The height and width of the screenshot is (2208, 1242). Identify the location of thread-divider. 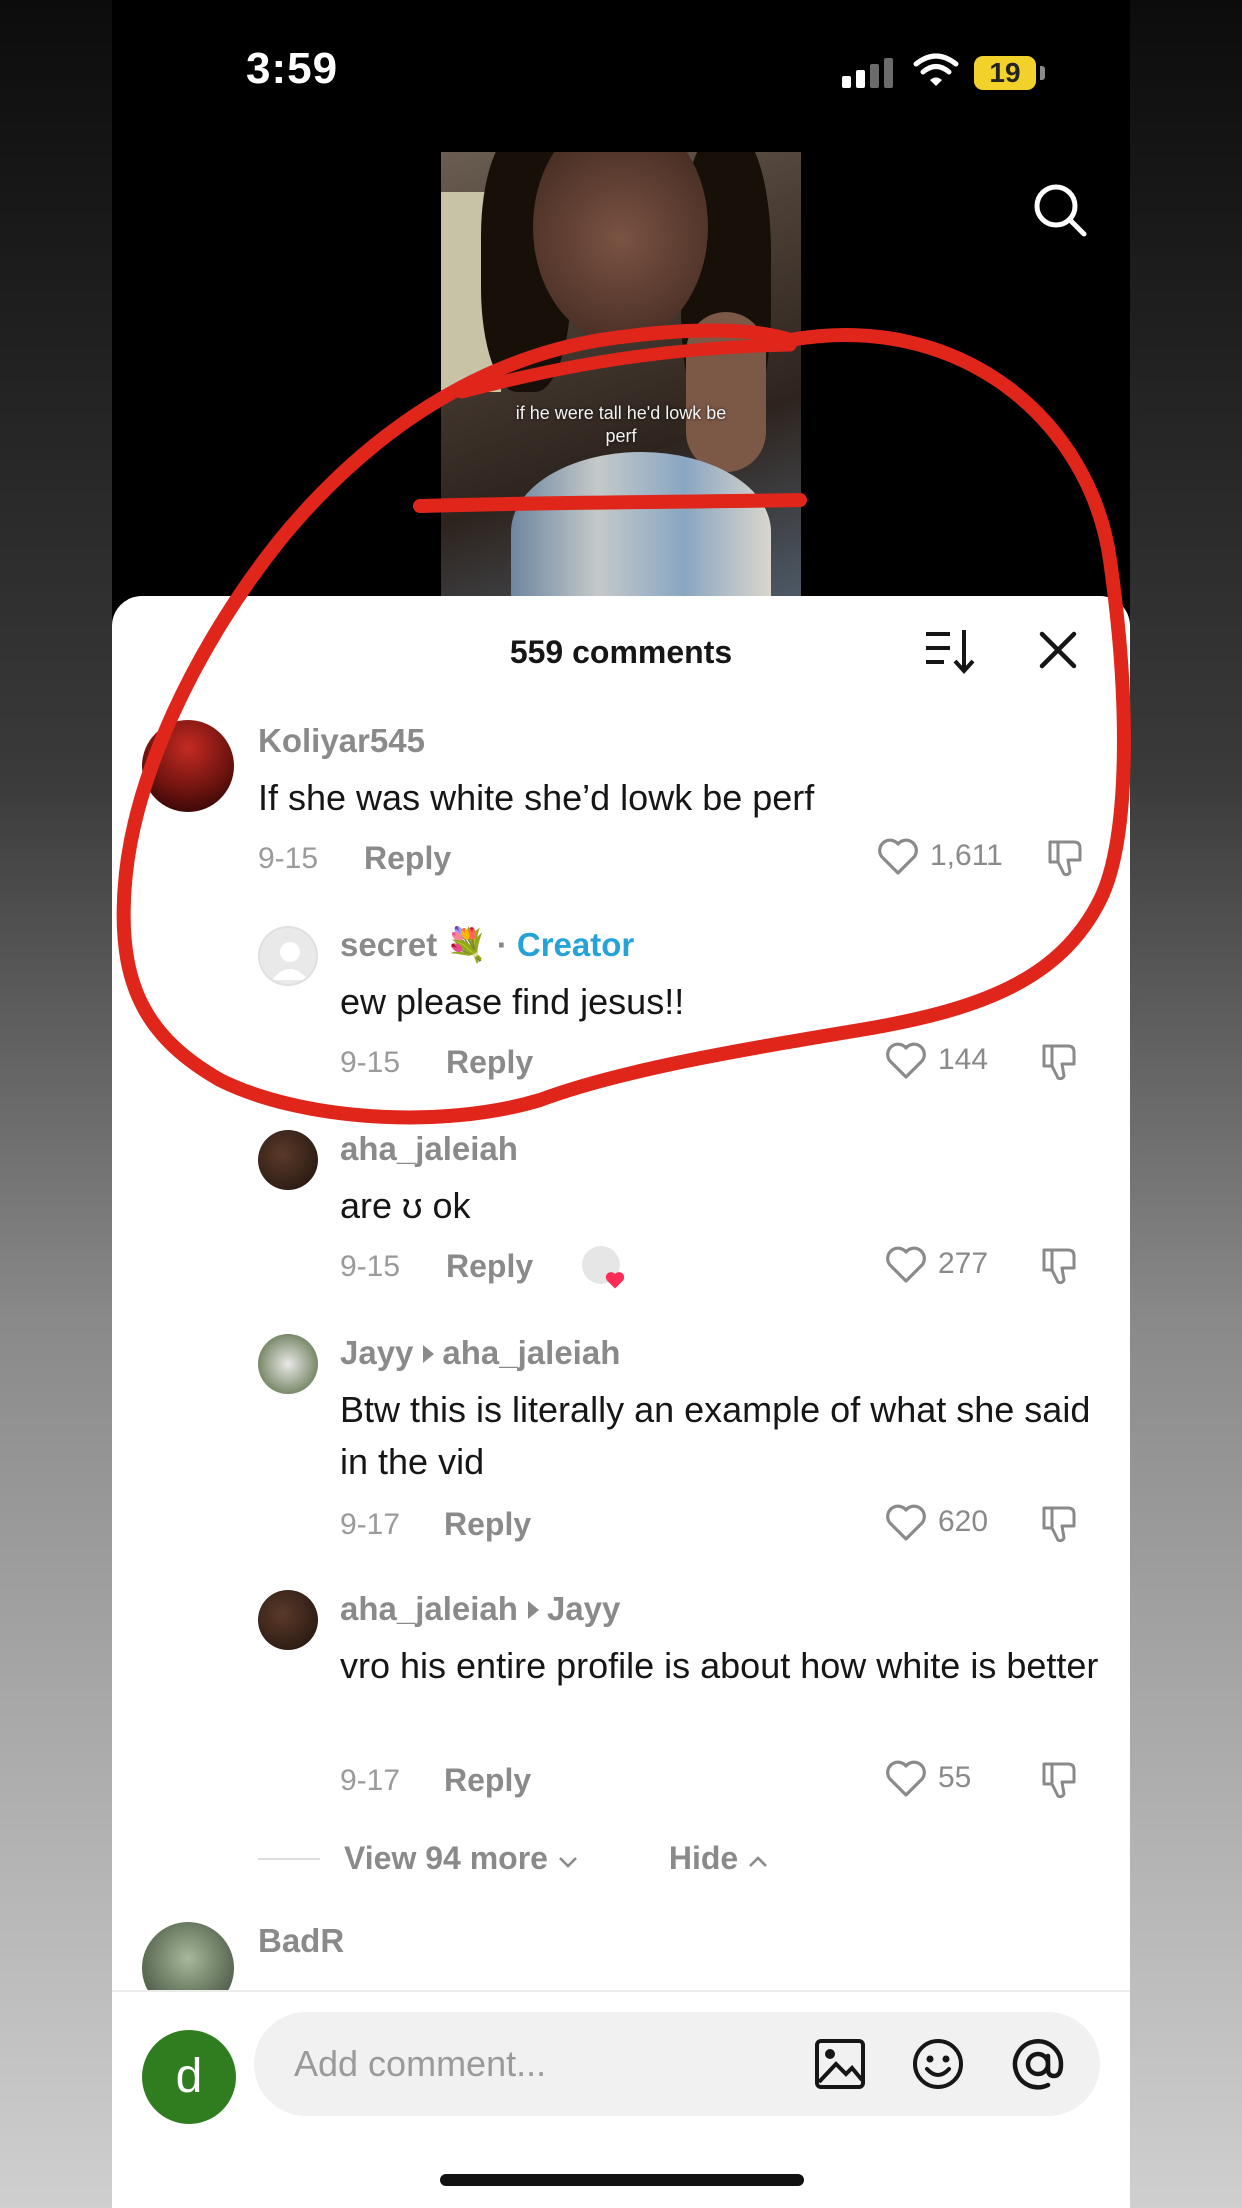
(289, 1858).